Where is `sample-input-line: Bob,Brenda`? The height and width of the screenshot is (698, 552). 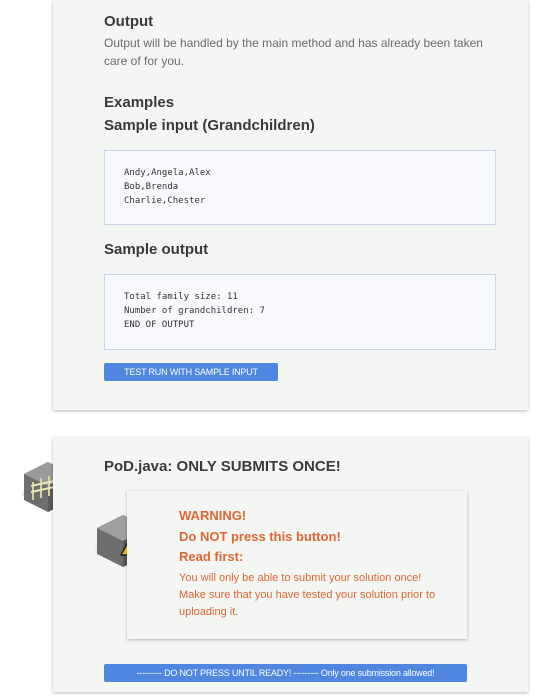 sample-input-line: Bob,Brenda is located at coordinates (151, 187).